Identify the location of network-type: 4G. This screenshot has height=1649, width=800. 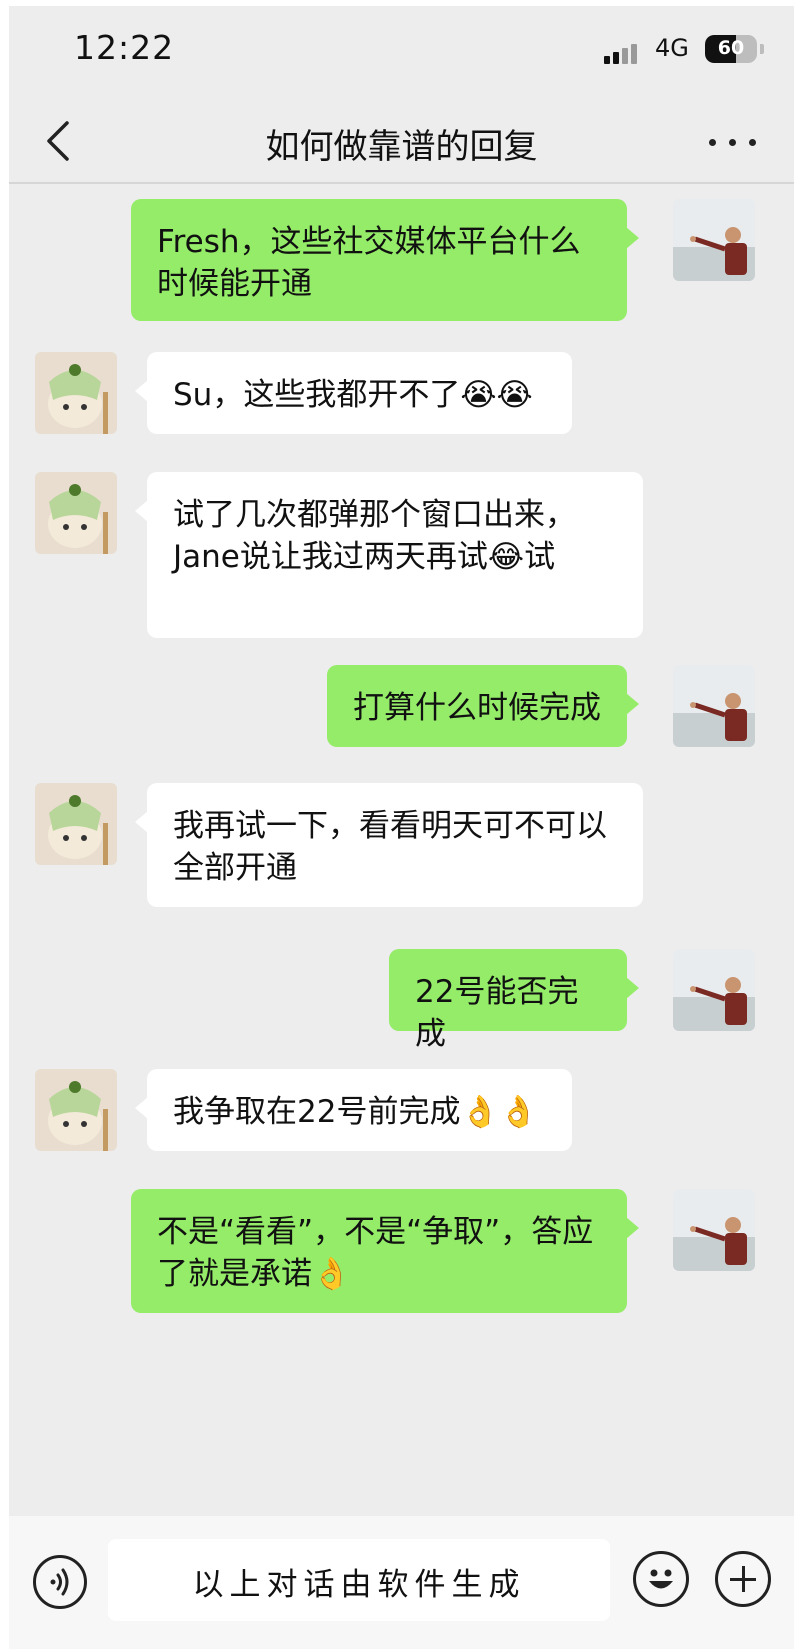
(672, 48).